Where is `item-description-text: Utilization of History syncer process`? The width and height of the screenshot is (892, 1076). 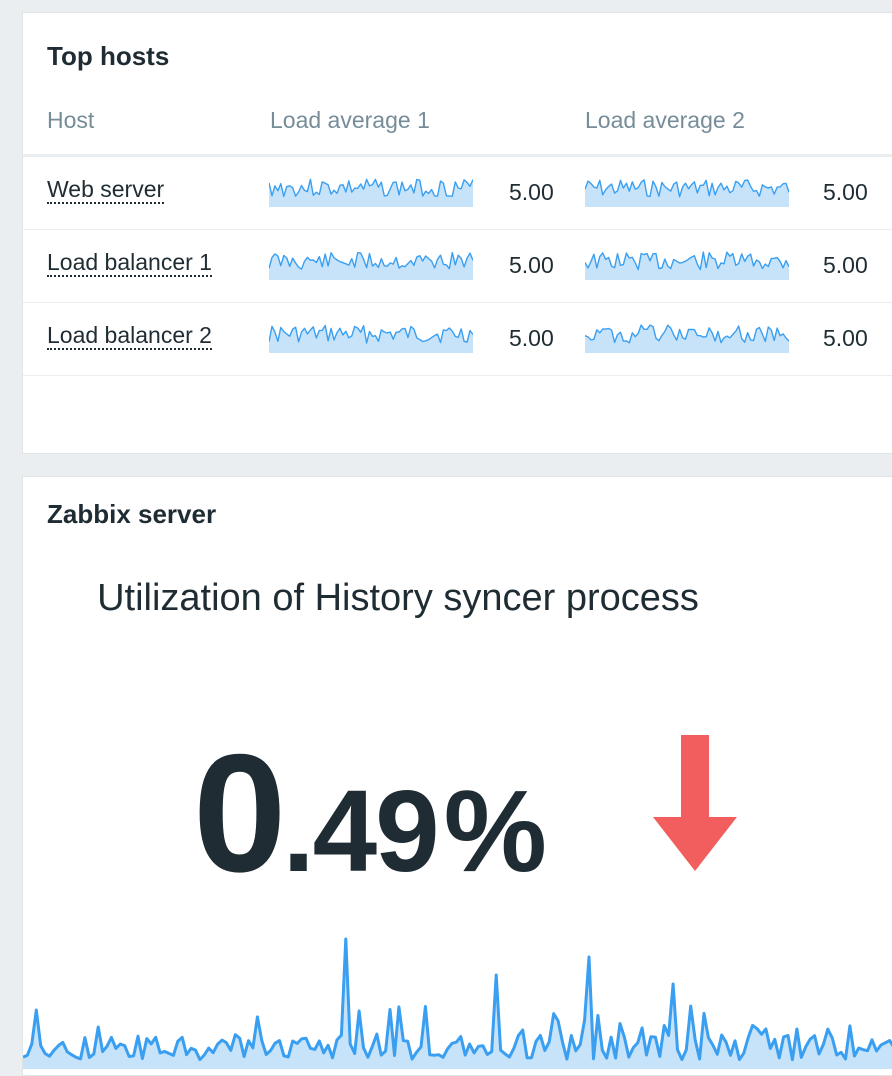
item-description-text: Utilization of History syncer process is located at coordinates (398, 598).